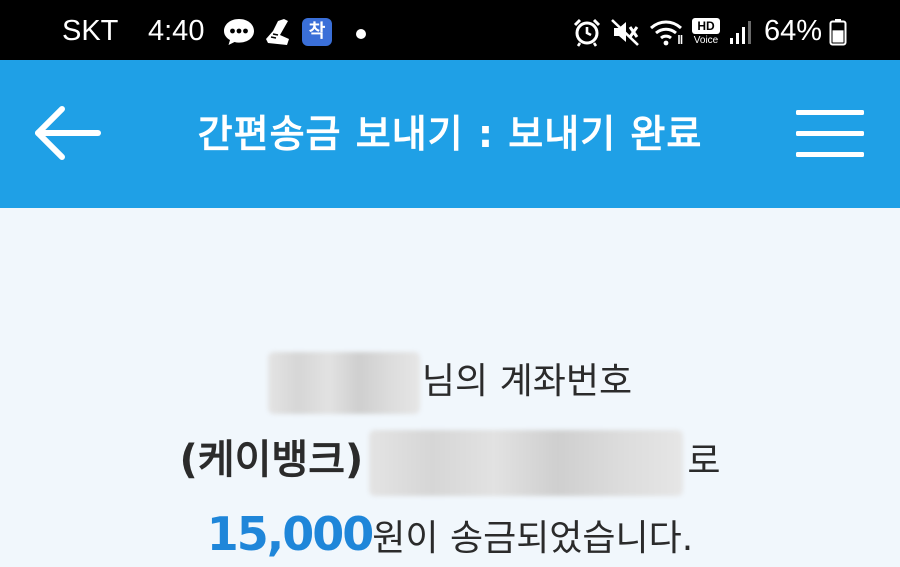 This screenshot has width=900, height=567. Describe the element at coordinates (239, 32) in the screenshot. I see `chat-bubble-icon` at that location.